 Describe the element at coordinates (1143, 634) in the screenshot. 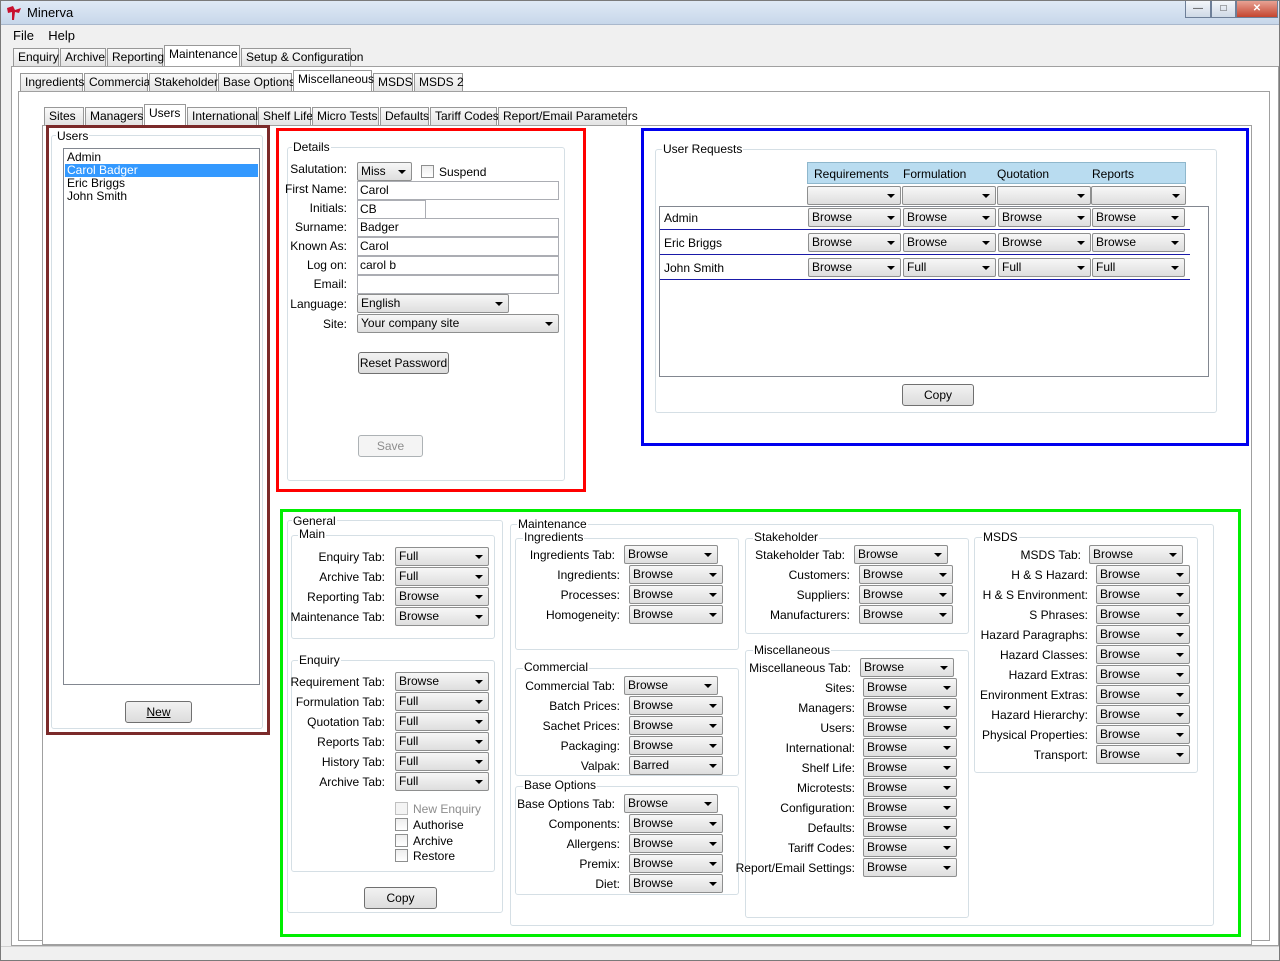

I see `hazard-paragraphs-dropdown: Browse` at that location.